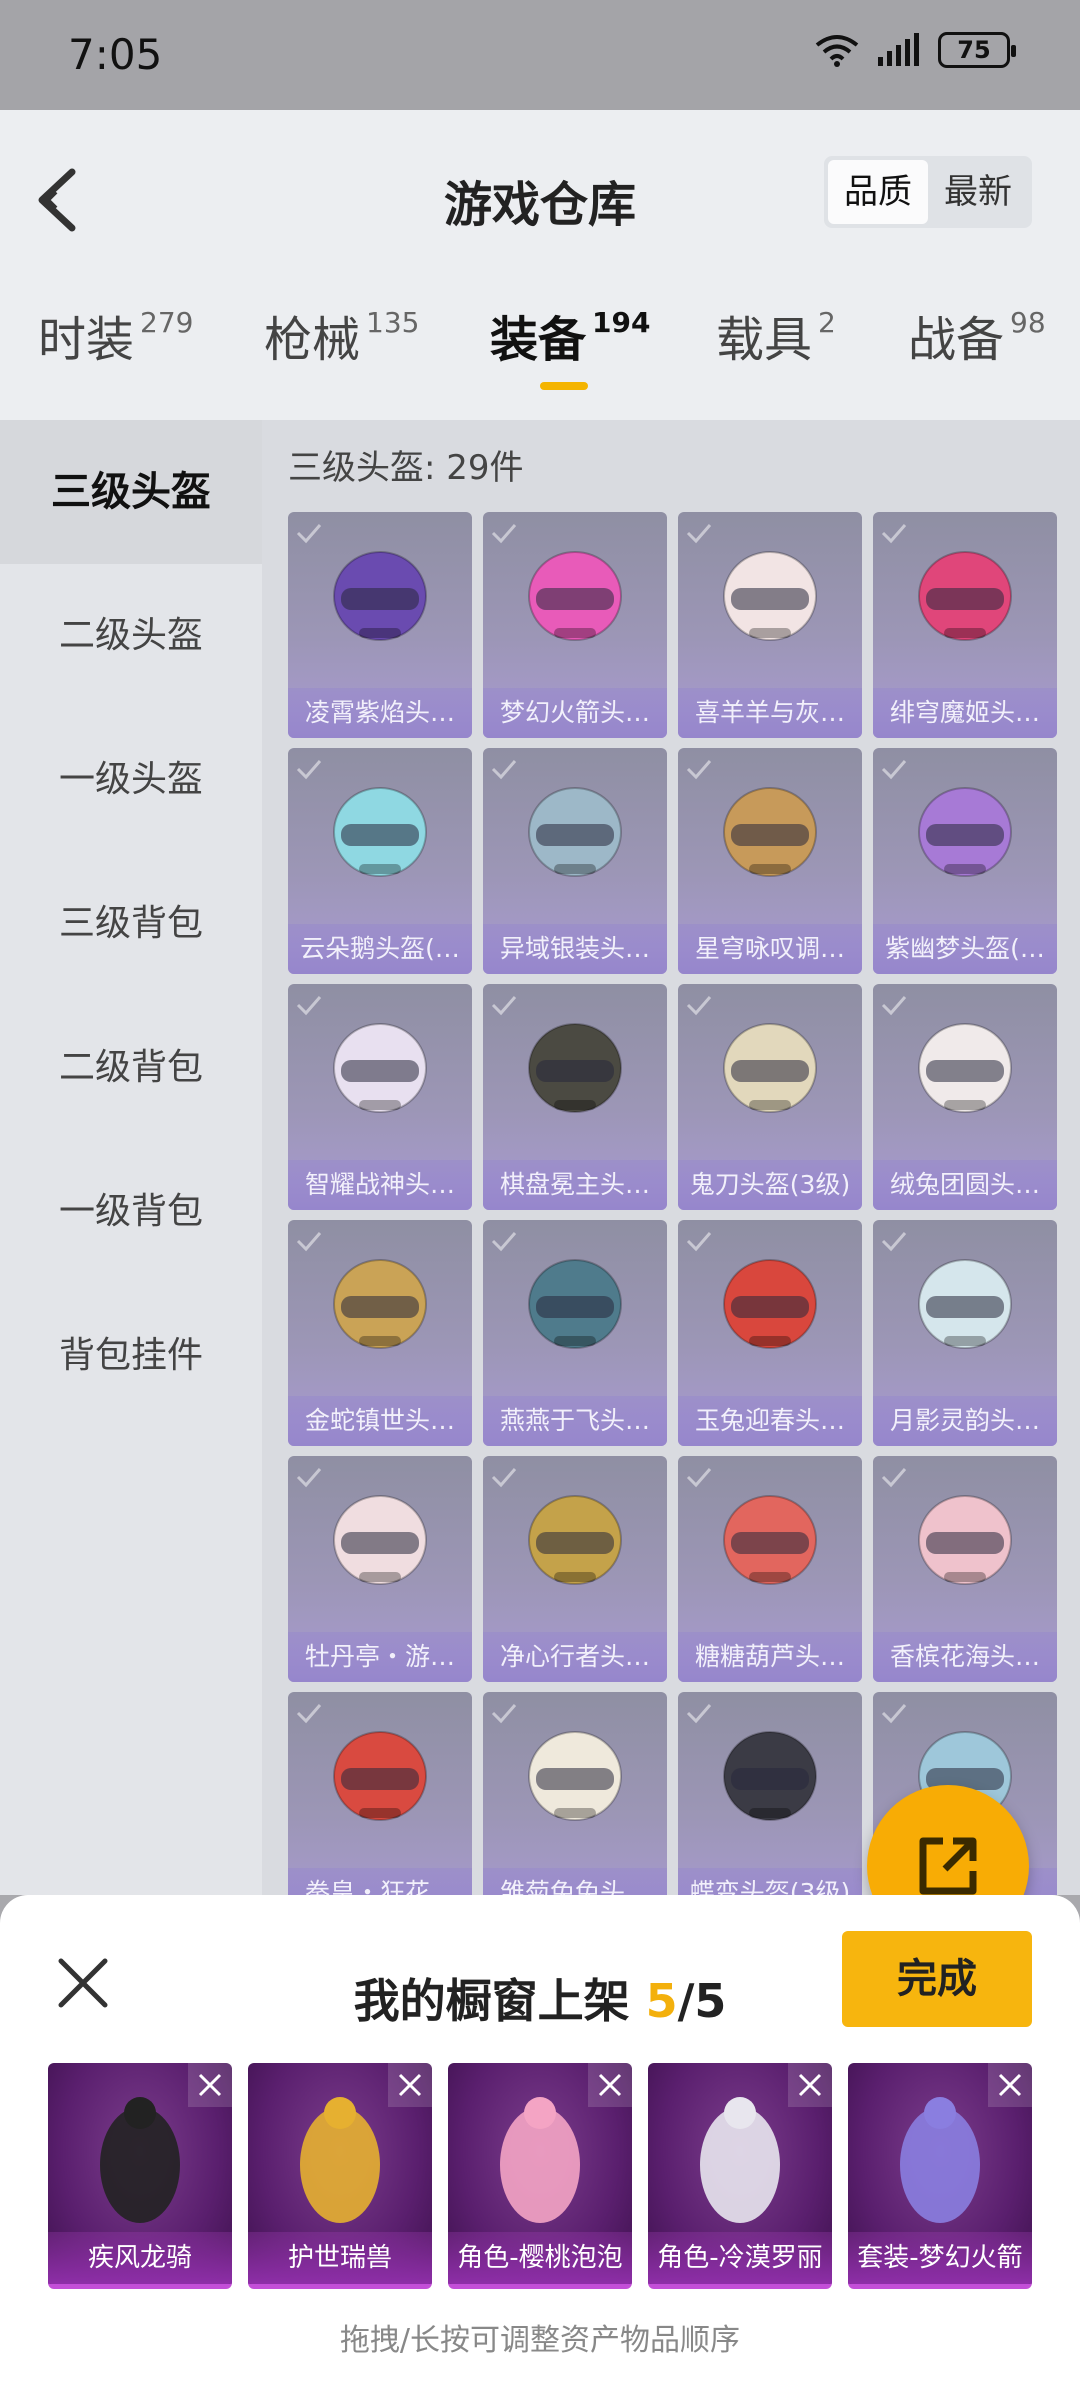 The width and height of the screenshot is (1080, 2403). I want to click on sidebar-item-level2-helmet: 二级头盔, so click(131, 636).